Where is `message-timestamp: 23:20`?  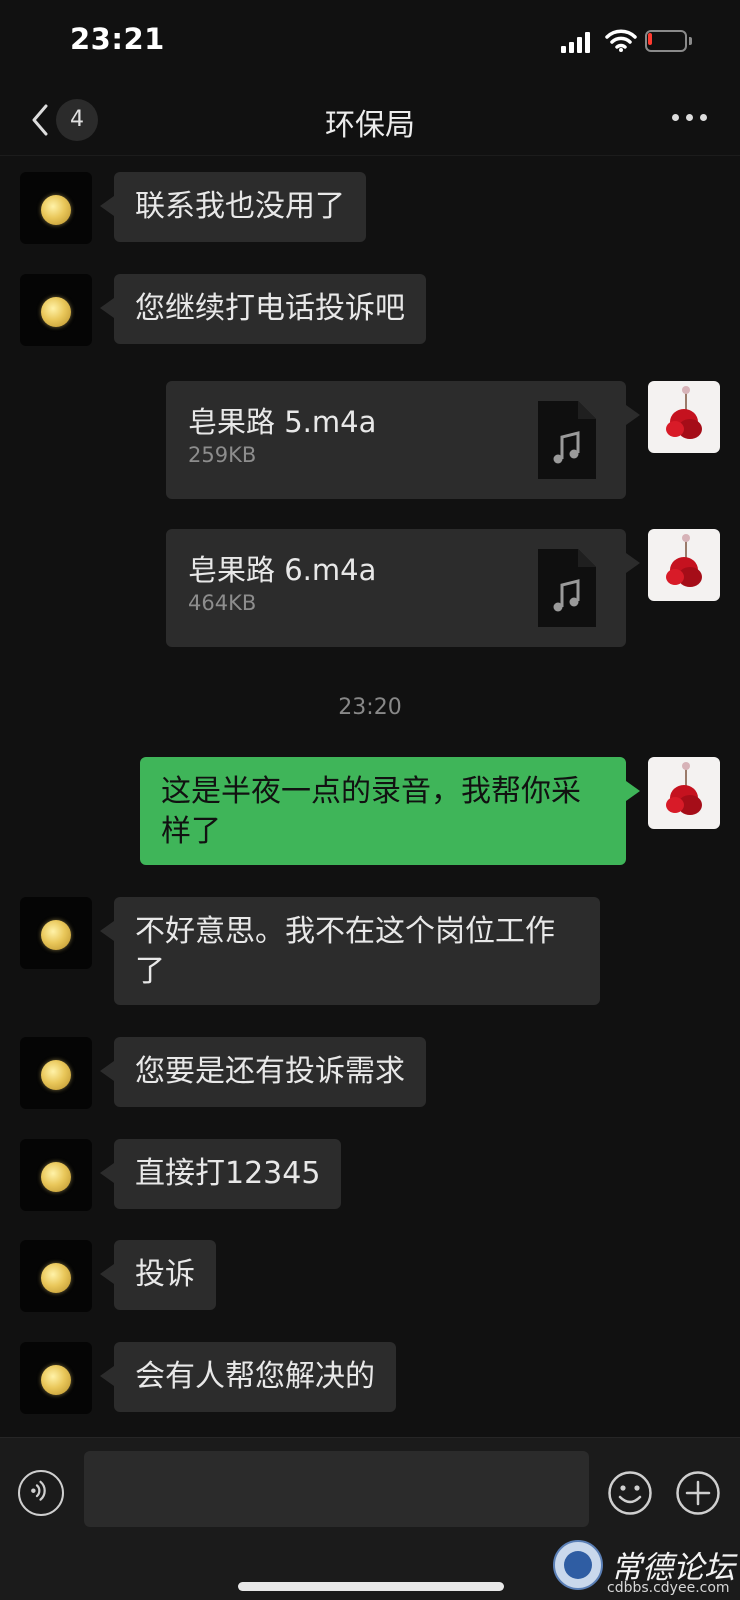
message-timestamp: 23:20 is located at coordinates (370, 707).